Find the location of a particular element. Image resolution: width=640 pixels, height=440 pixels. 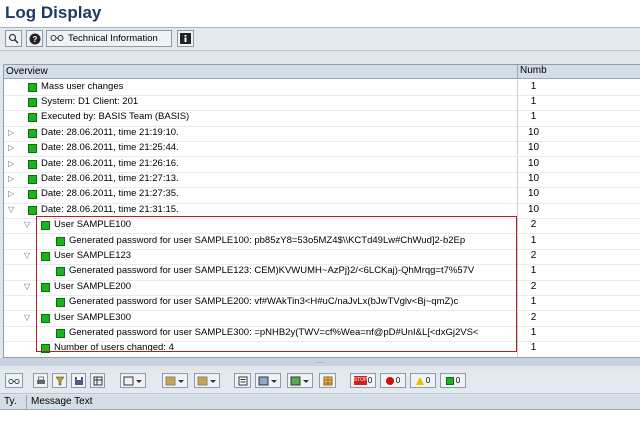

message-toolbar: STOP 0 0 0 0 is located at coordinates (320, 382).